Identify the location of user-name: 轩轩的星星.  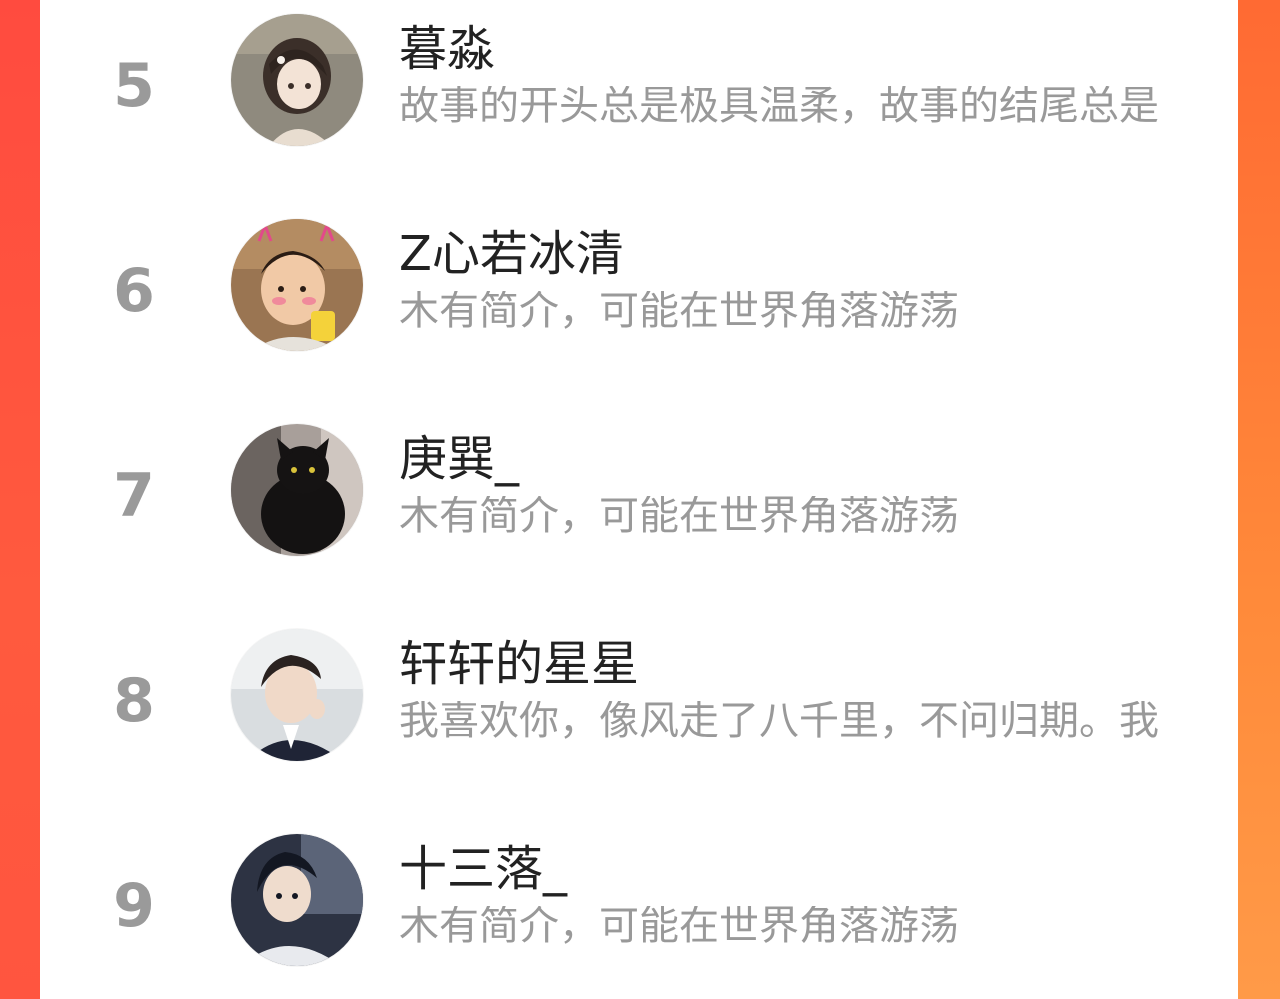
(519, 664).